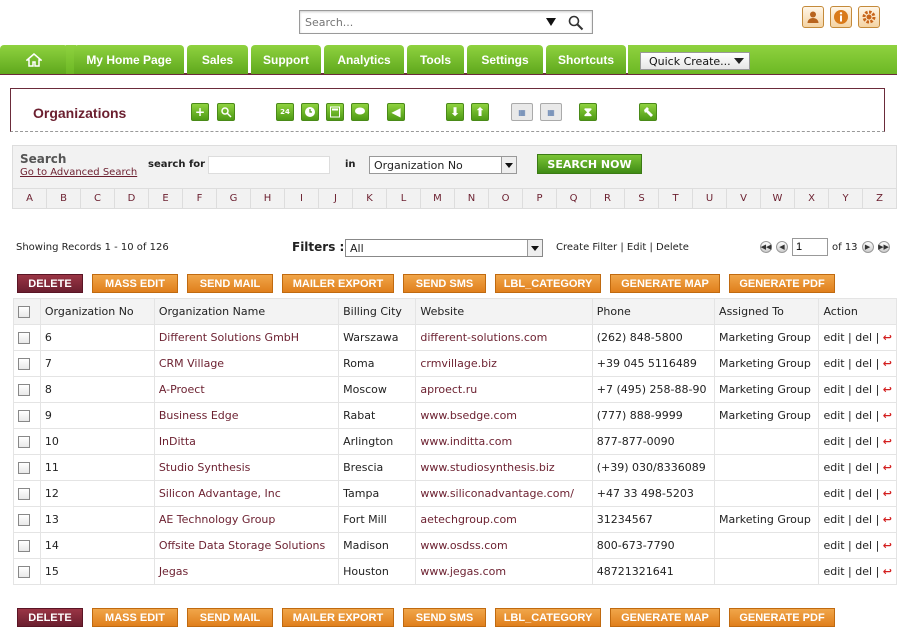 Image resolution: width=897 pixels, height=633 pixels. What do you see at coordinates (435, 59) in the screenshot?
I see `tab-tools: Tools` at bounding box center [435, 59].